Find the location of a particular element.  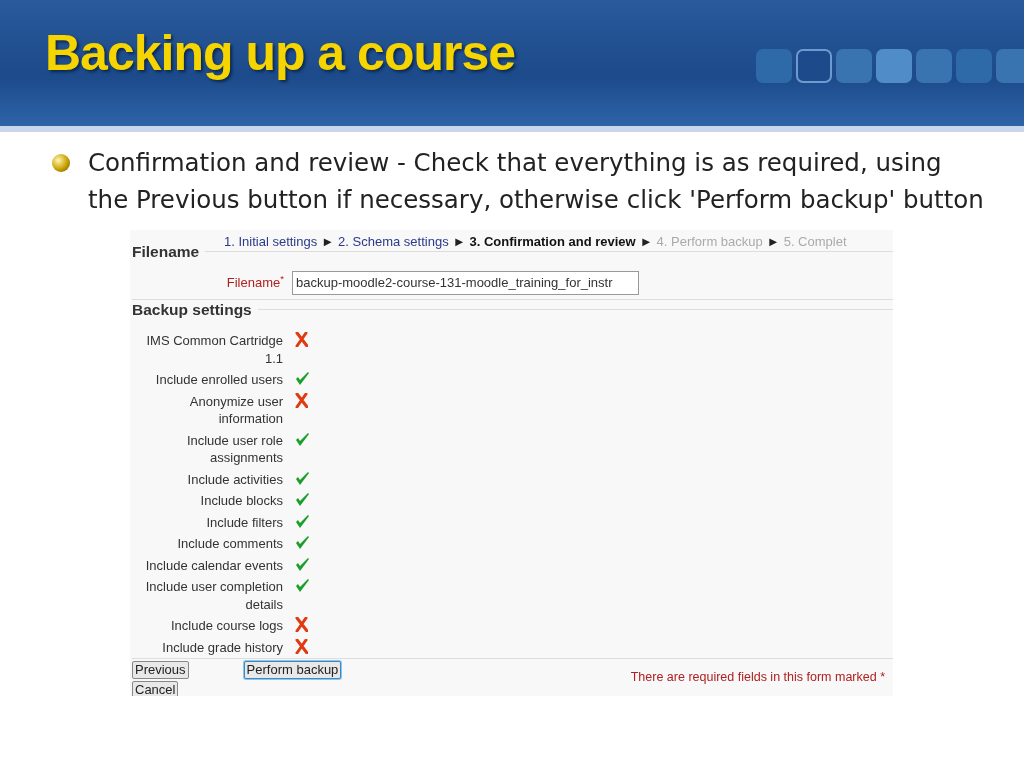

field-label: Filename$^{*}$ is located at coordinates (254, 283).